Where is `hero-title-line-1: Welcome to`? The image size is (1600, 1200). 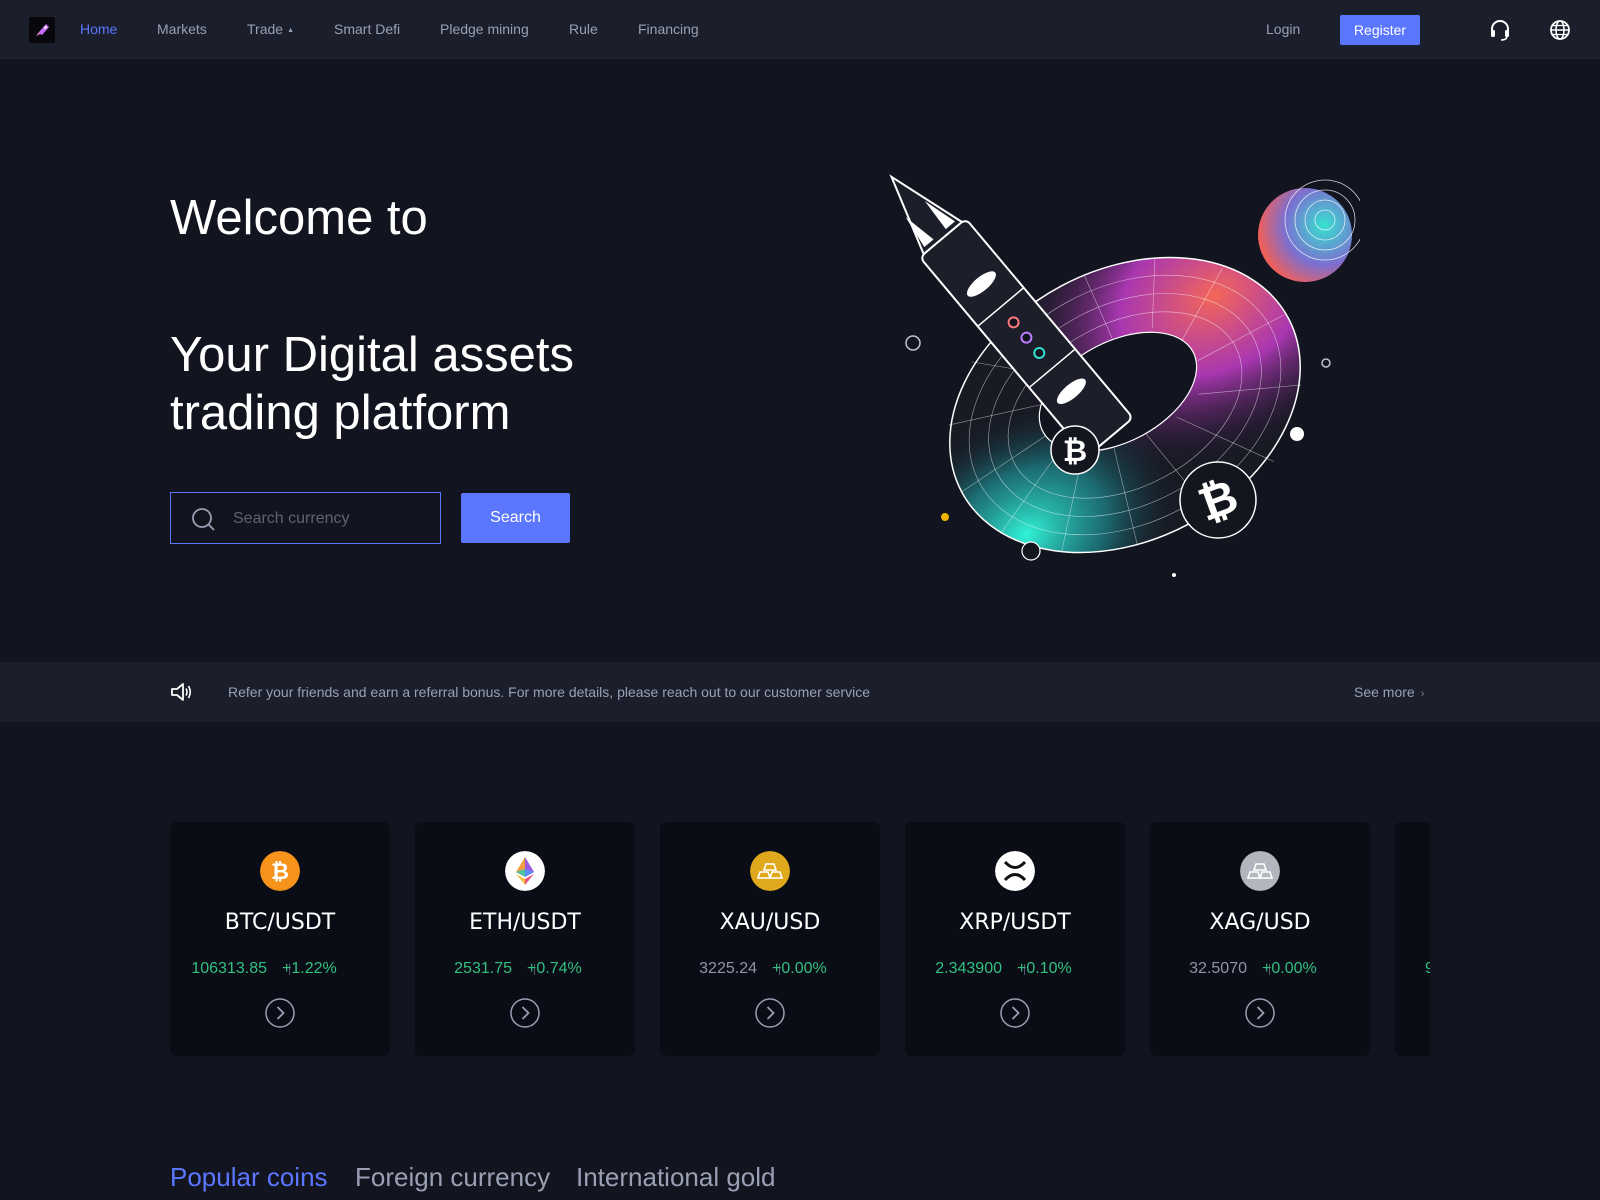 hero-title-line-1: Welcome to is located at coordinates (299, 218).